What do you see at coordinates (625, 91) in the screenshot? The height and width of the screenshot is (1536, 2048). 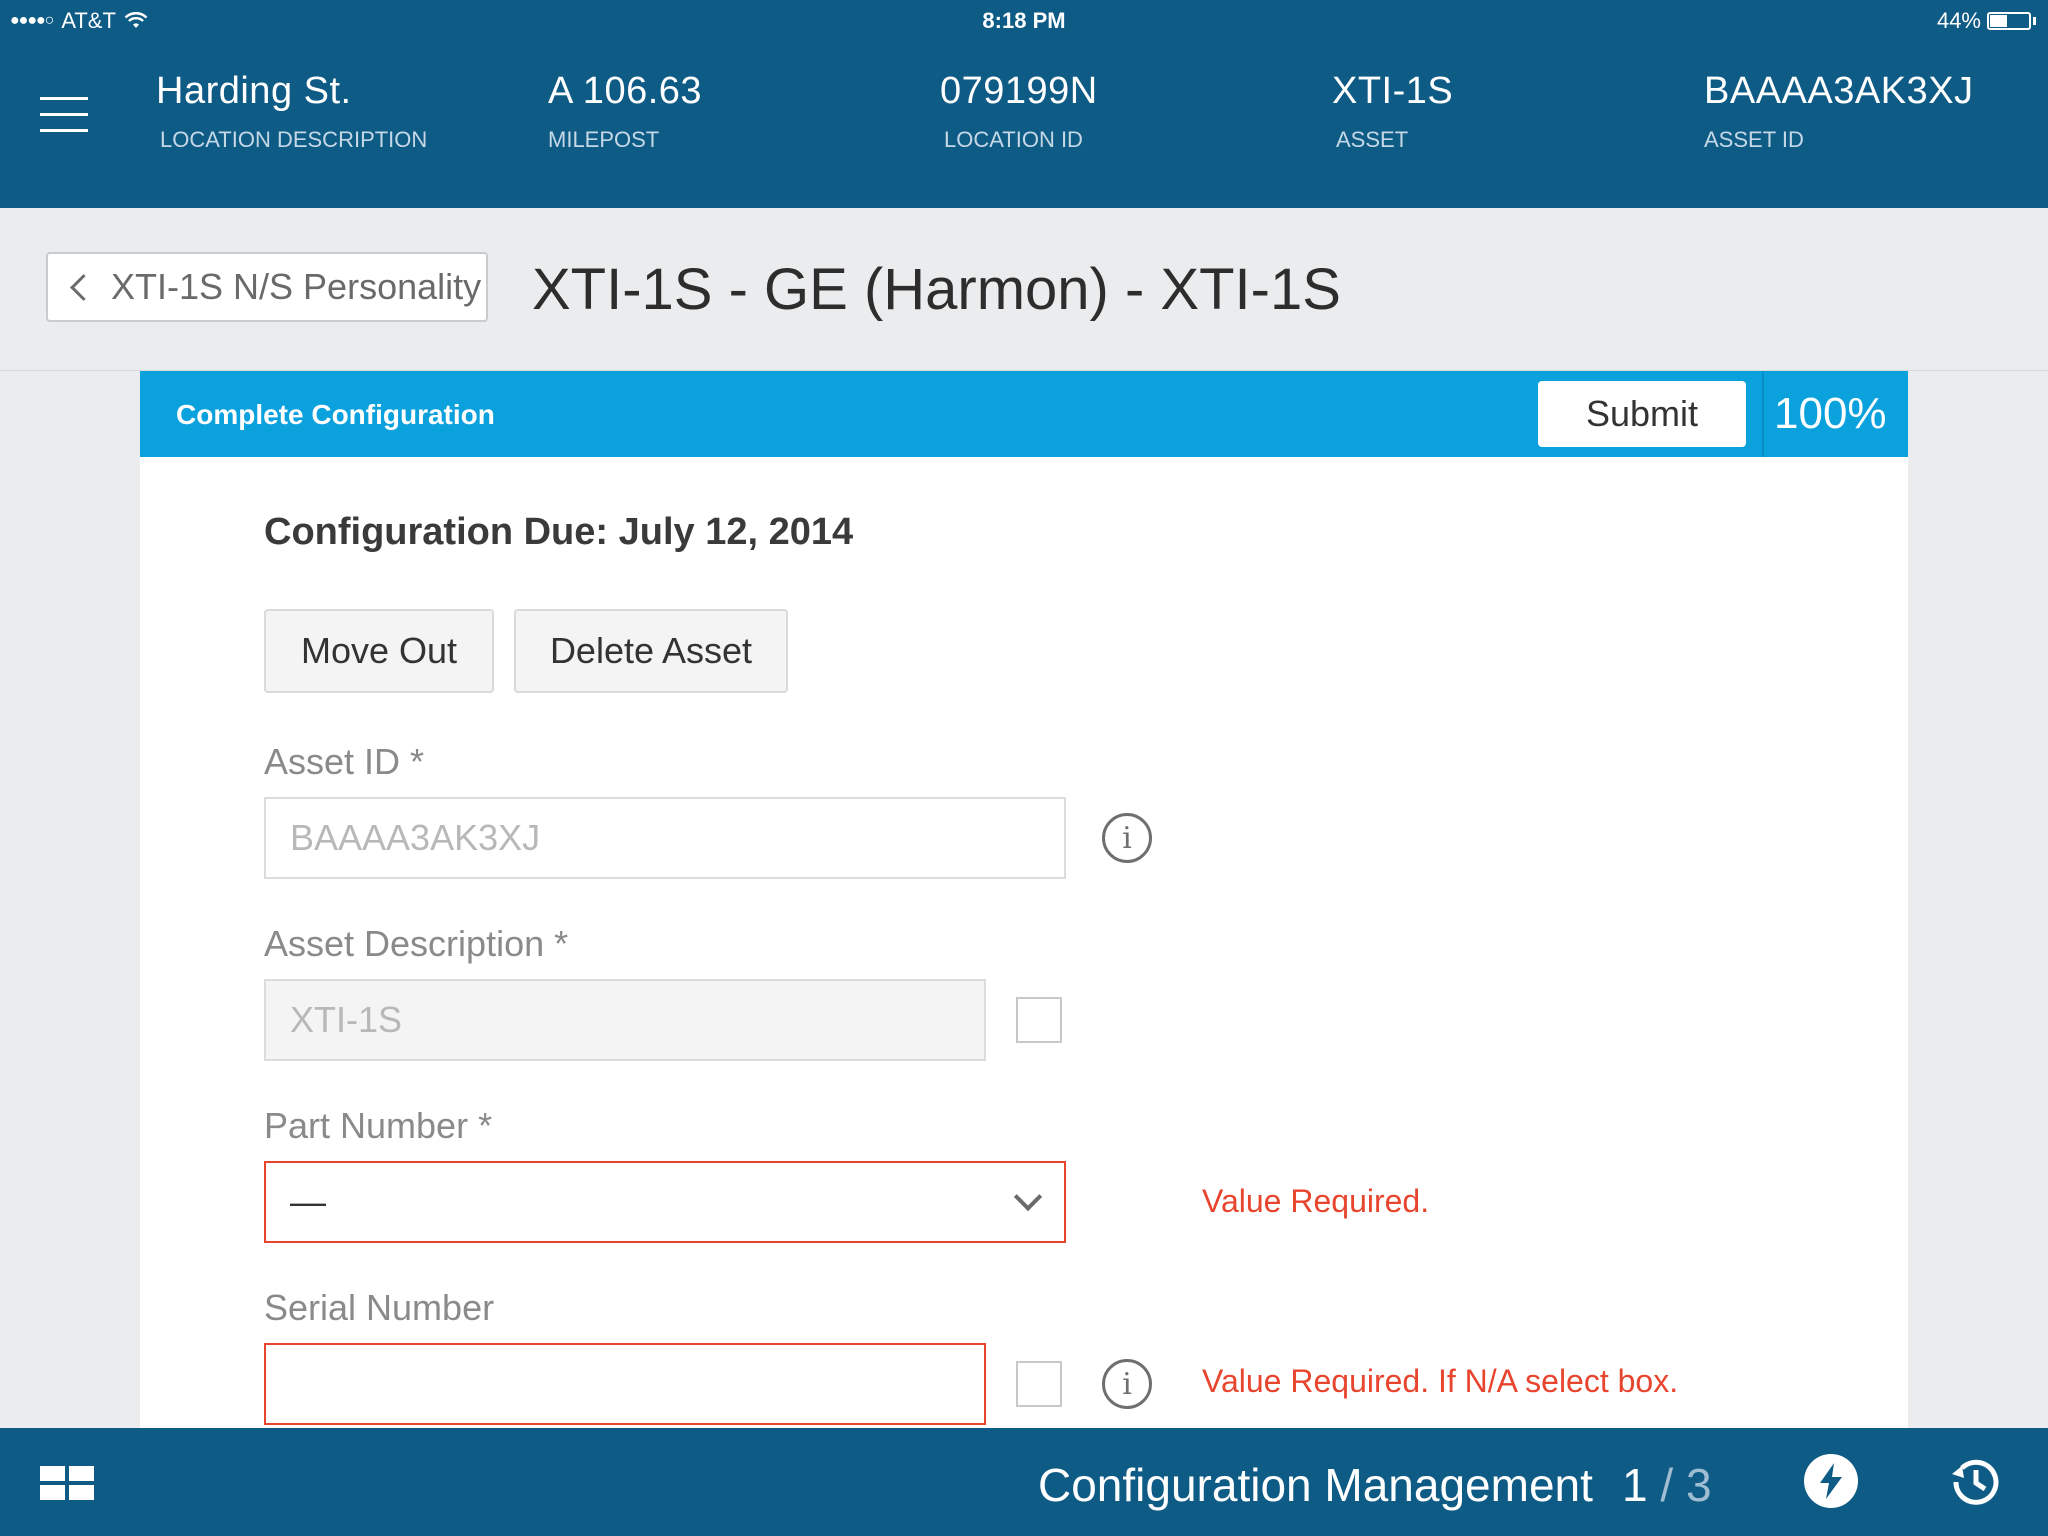 I see `milepost-value: A 106.63` at bounding box center [625, 91].